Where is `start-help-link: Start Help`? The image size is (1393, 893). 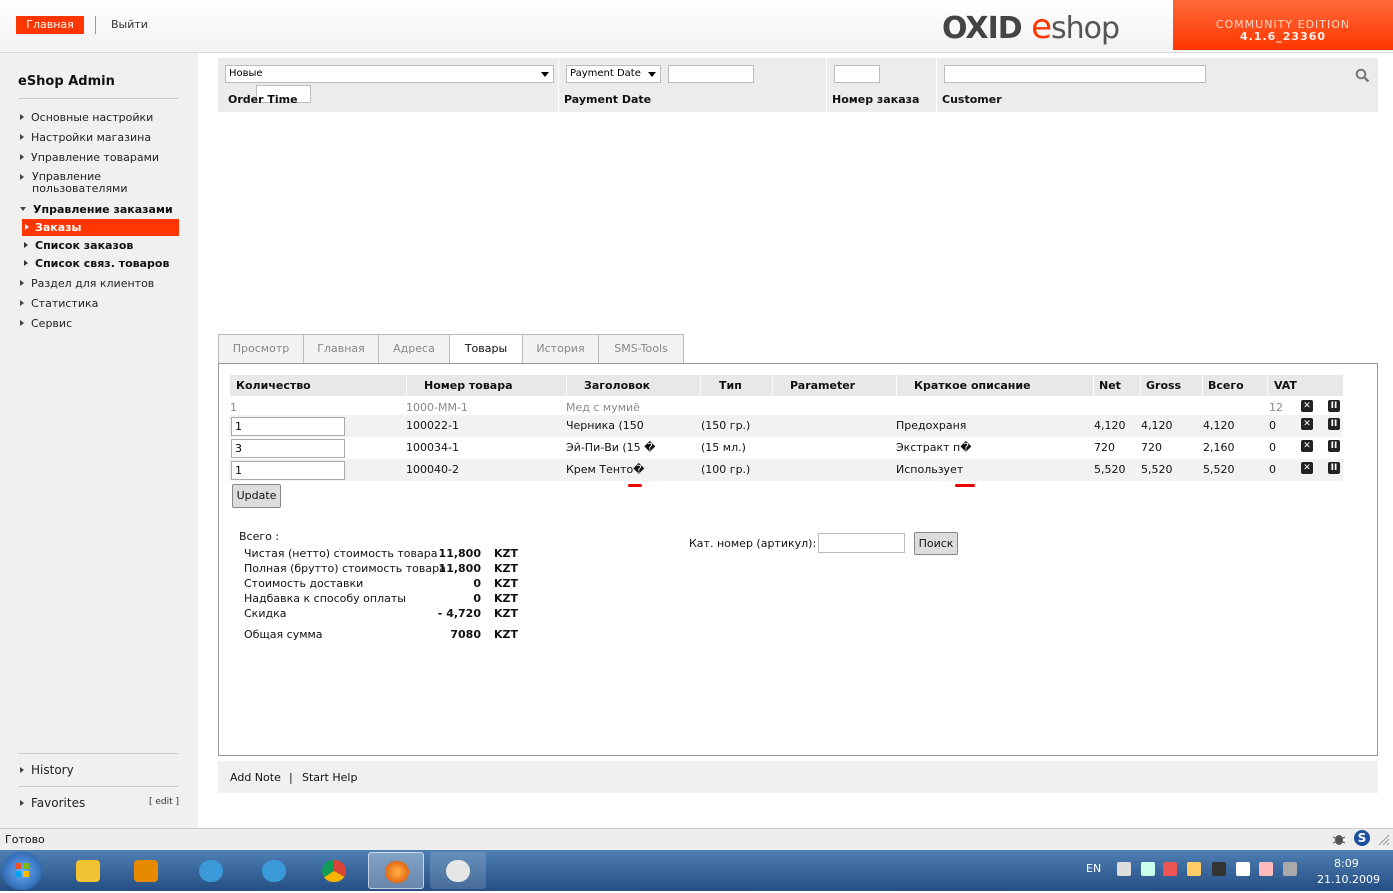
start-help-link: Start Help is located at coordinates (329, 777).